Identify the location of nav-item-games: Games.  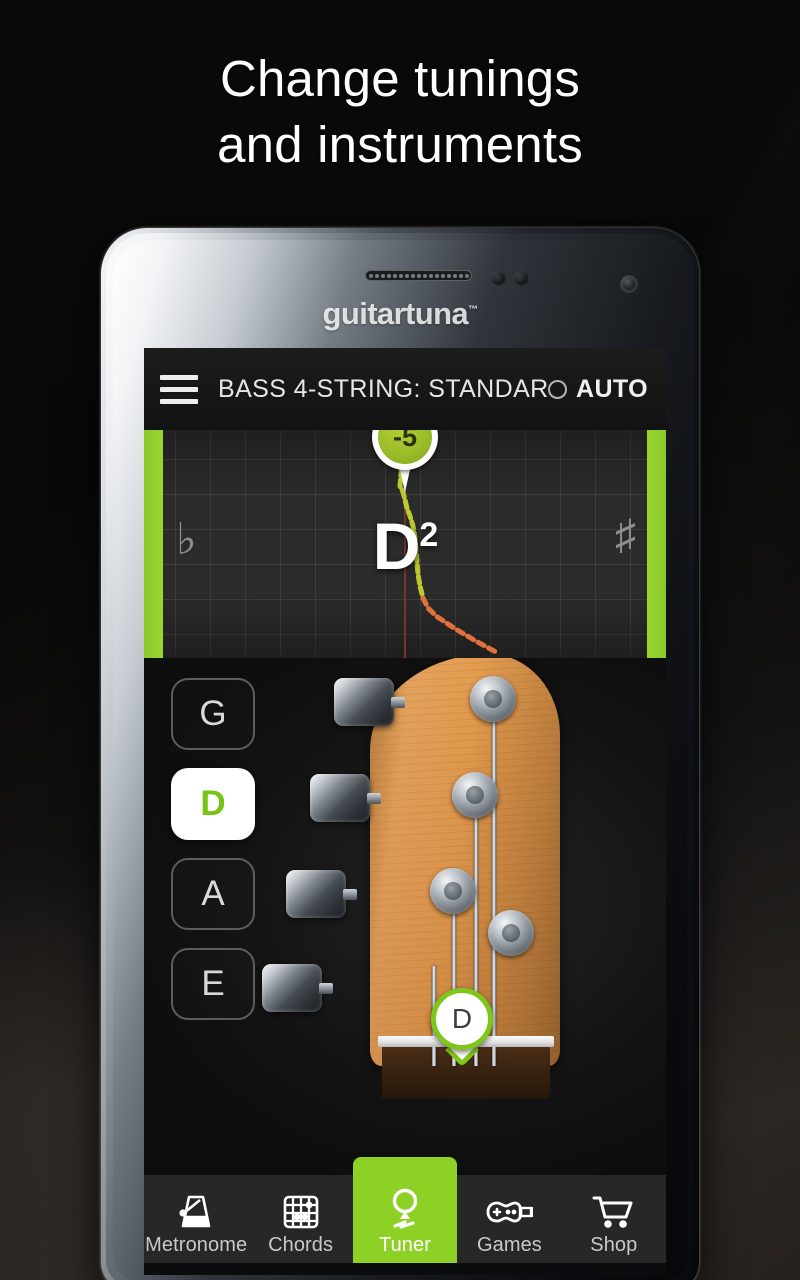
(509, 1219).